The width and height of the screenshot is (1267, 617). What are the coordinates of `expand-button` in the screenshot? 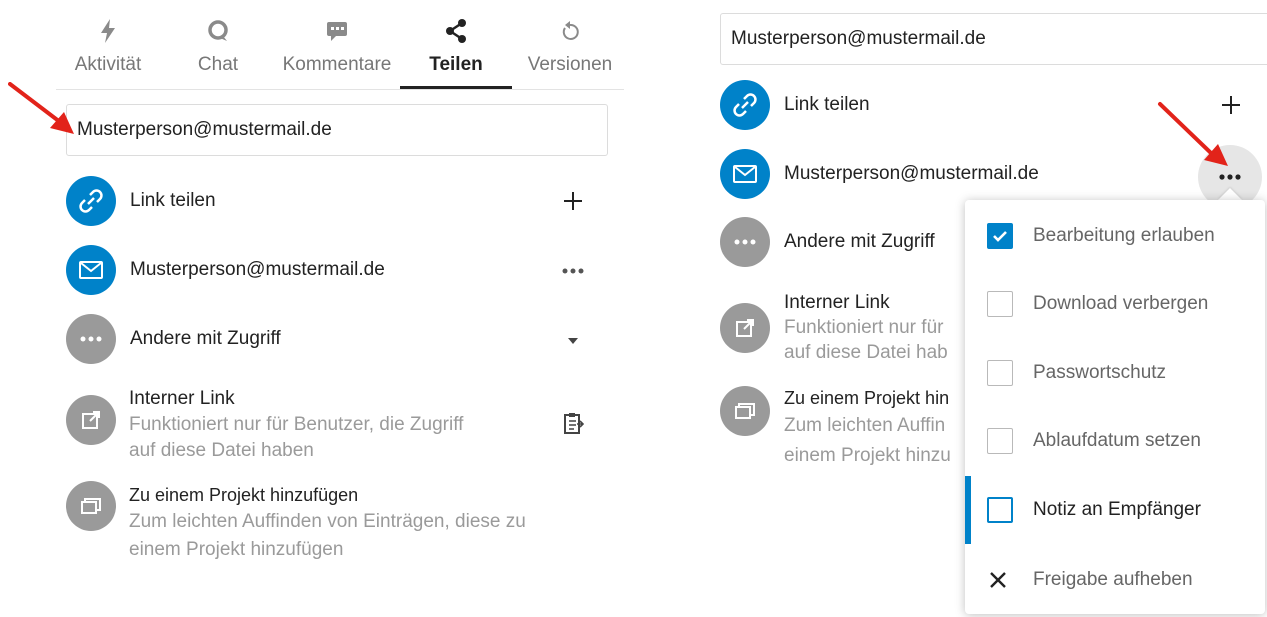 It's located at (573, 341).